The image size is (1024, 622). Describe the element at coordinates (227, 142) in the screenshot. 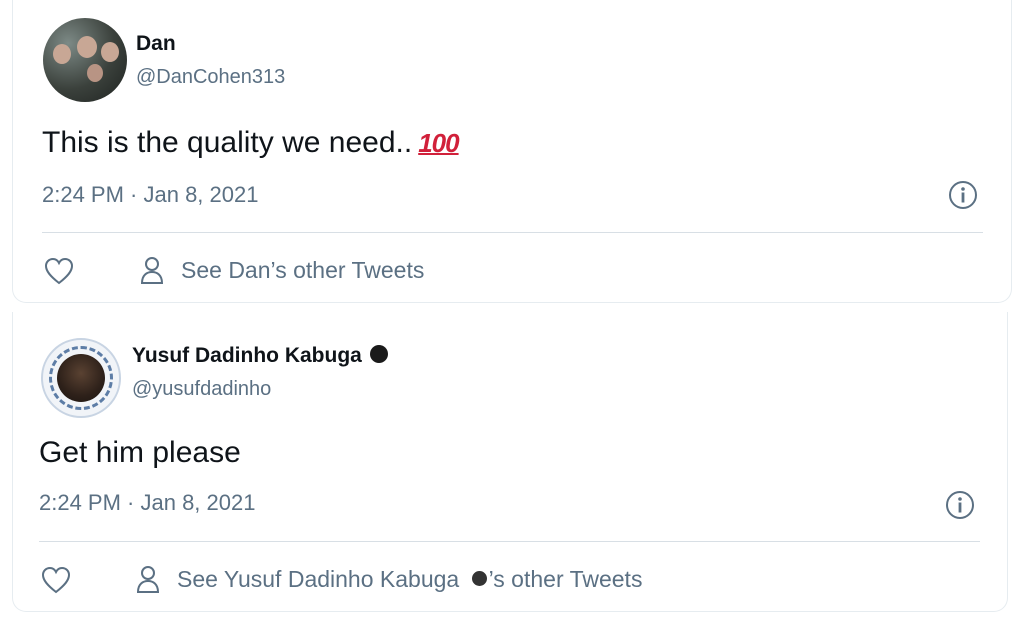

I see `tweet-text-content: This is the quality we need..` at that location.